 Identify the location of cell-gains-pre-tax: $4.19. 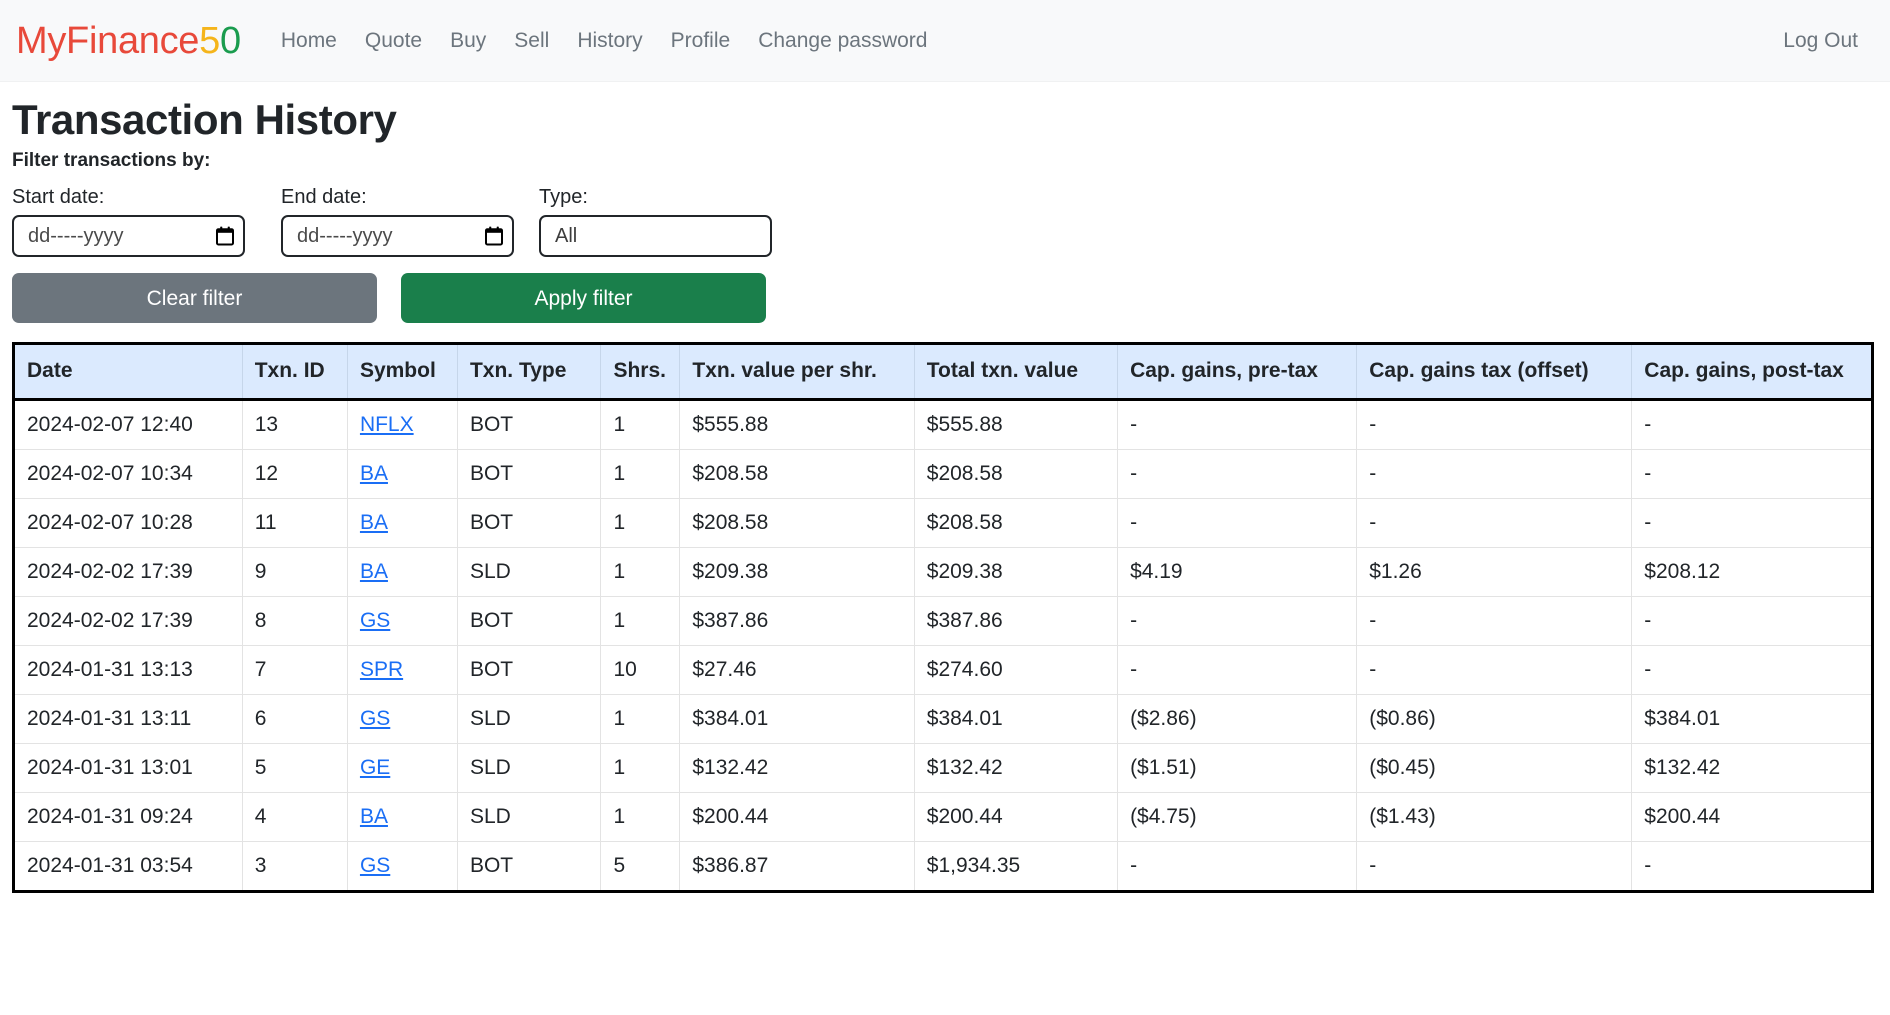
(1237, 572).